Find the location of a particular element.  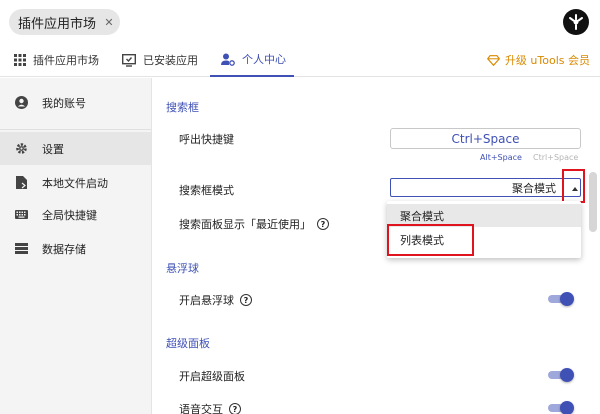

storage-icon is located at coordinates (21, 248).